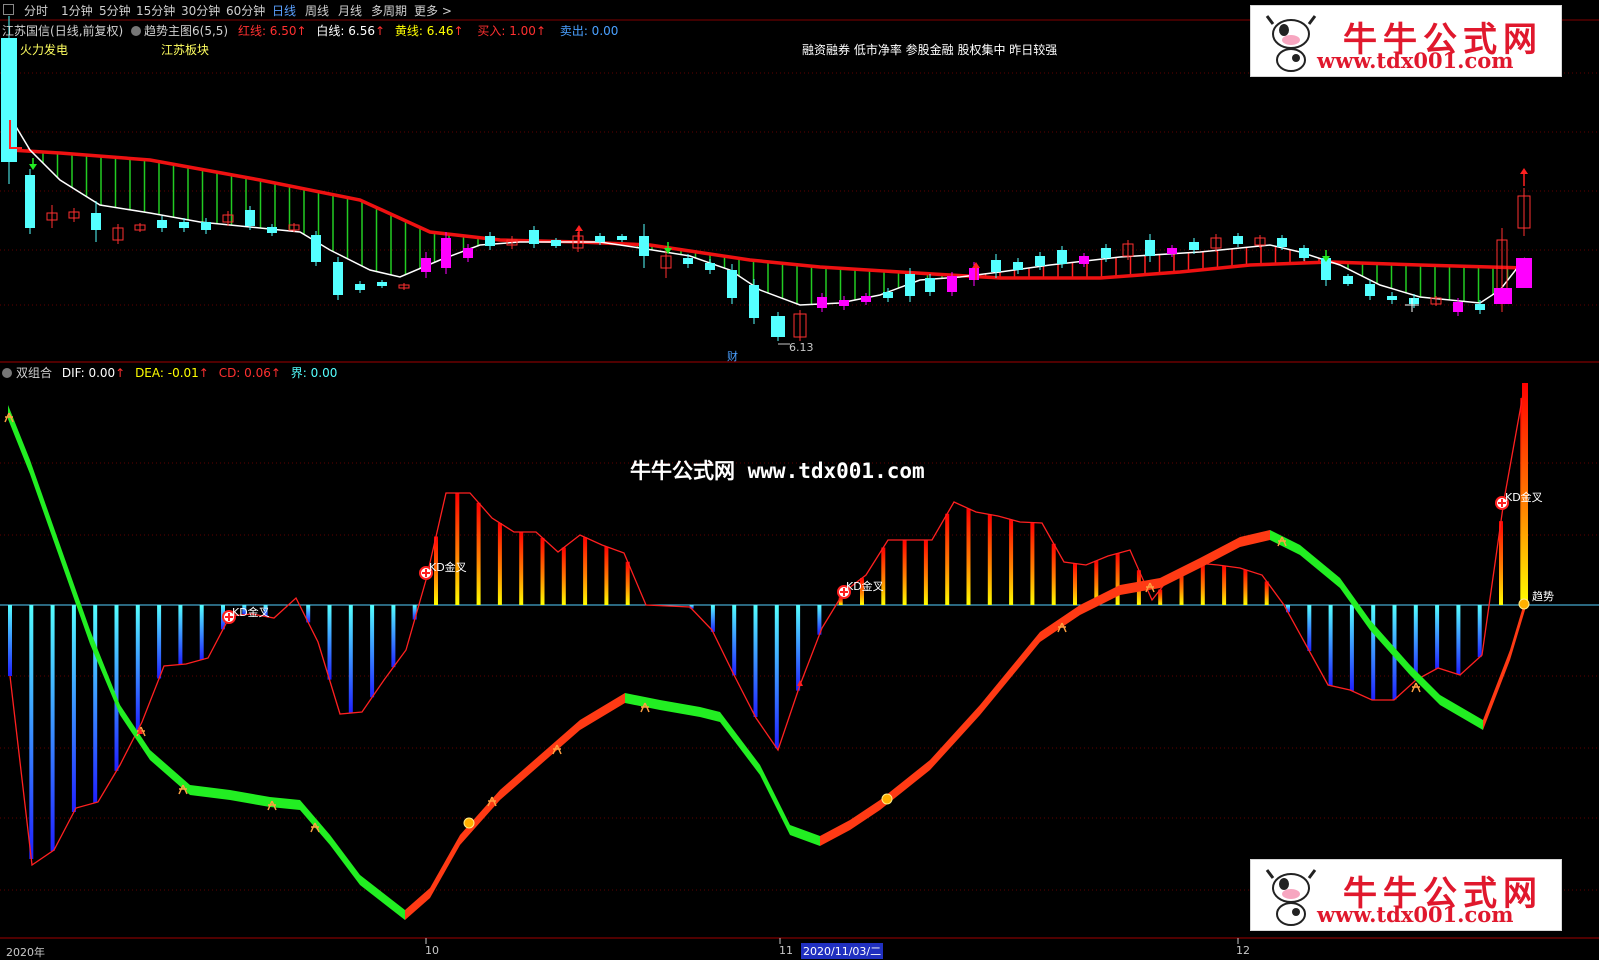 This screenshot has width=1599, height=960. I want to click on buy-value: 买入: 1.00, so click(506, 31).